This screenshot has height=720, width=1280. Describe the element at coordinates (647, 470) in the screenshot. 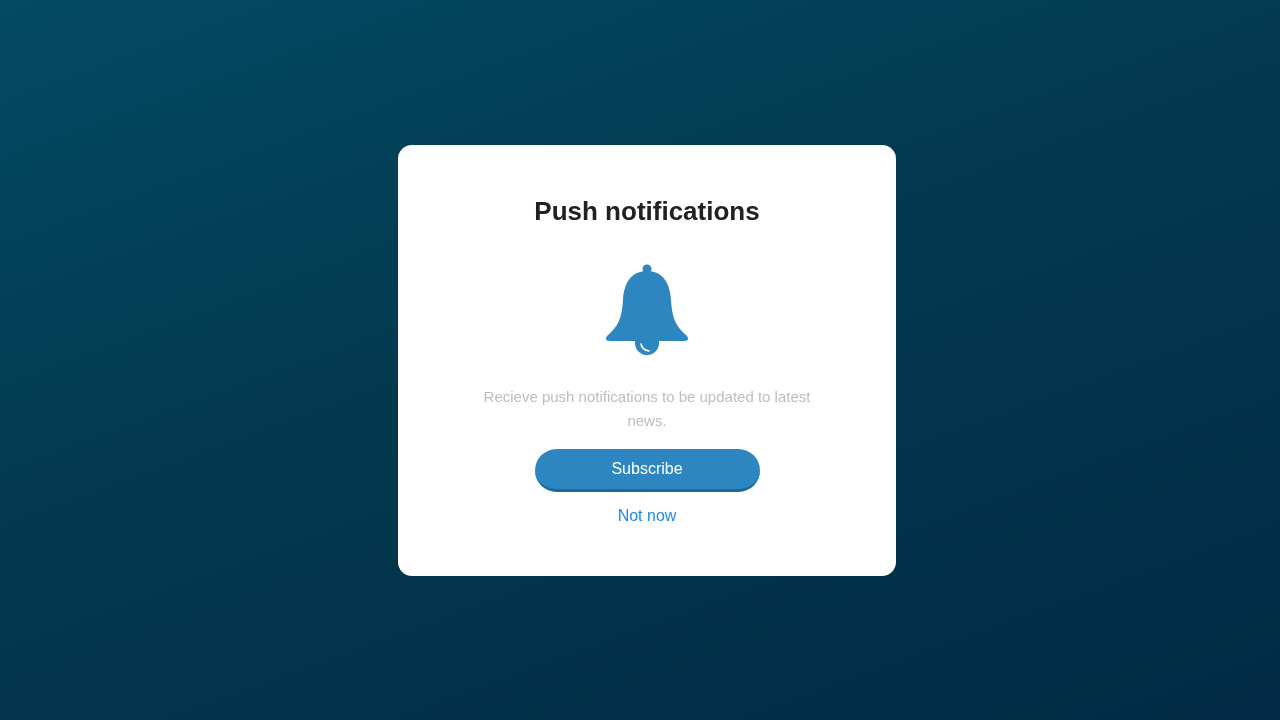

I see `subscribe-button: Subscribe` at that location.